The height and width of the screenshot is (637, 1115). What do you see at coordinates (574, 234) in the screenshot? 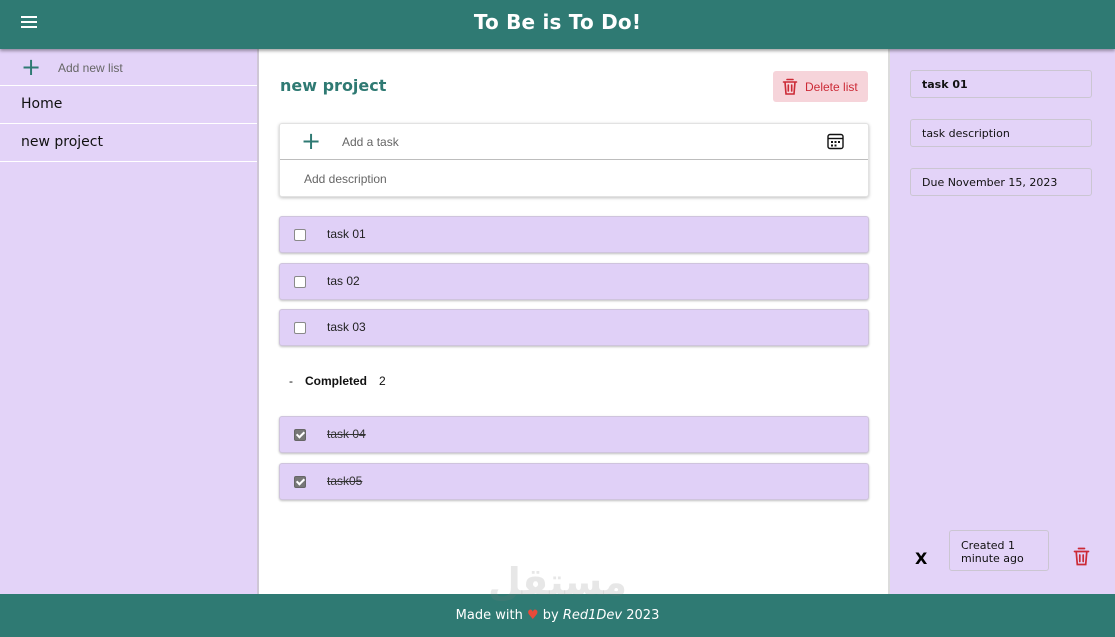
I see `task-row: task 01` at bounding box center [574, 234].